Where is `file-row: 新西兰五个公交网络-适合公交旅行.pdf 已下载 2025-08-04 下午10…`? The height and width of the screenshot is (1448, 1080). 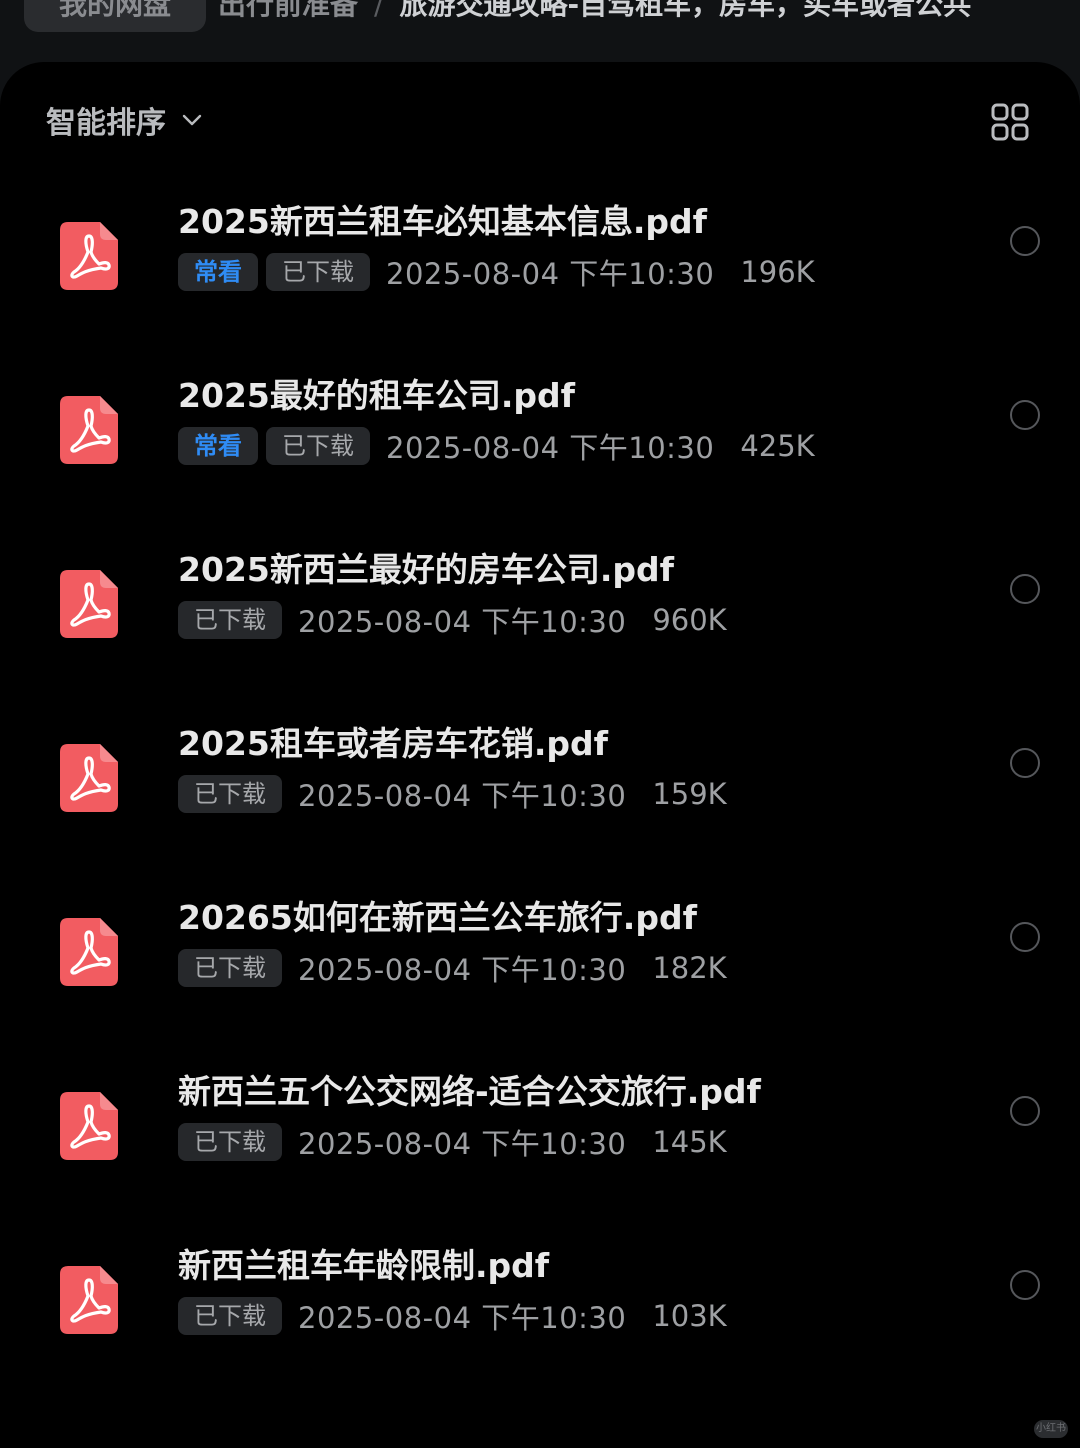 file-row: 新西兰五个公交网络-适合公交旅行.pdf 已下载 2025-08-04 下午10… is located at coordinates (540, 1145).